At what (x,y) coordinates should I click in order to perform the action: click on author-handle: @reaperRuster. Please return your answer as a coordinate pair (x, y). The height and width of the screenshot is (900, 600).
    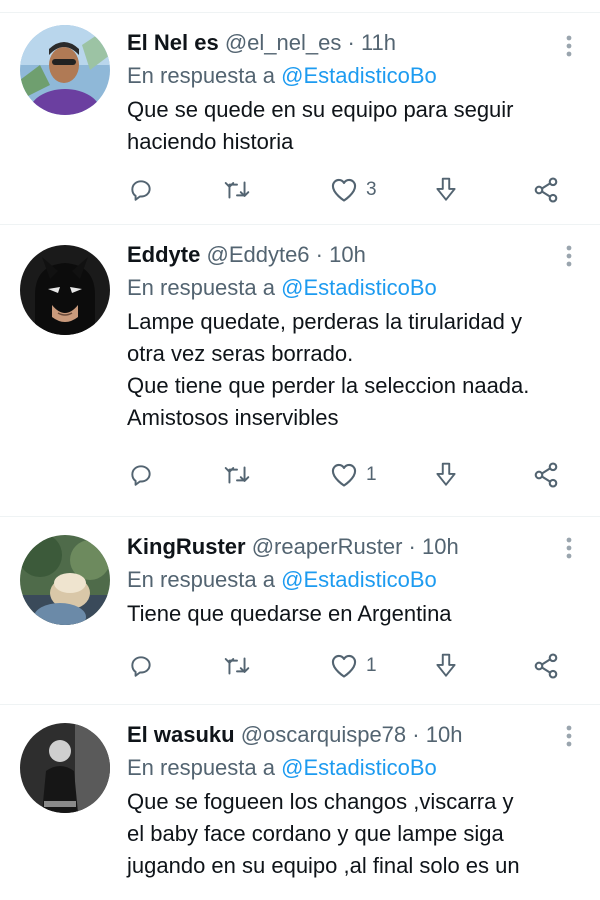
    Looking at the image, I should click on (327, 546).